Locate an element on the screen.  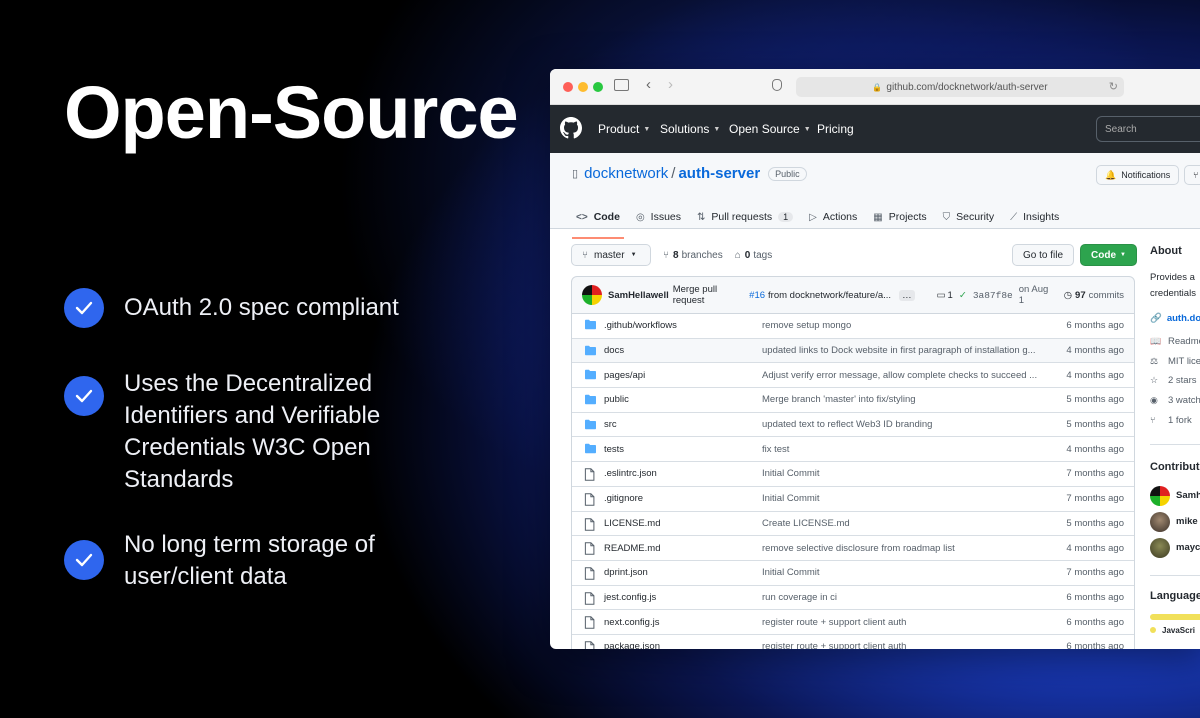
file-row: LICENSE.md Create LICENSE.md 5 months ago is located at coordinates (853, 523).